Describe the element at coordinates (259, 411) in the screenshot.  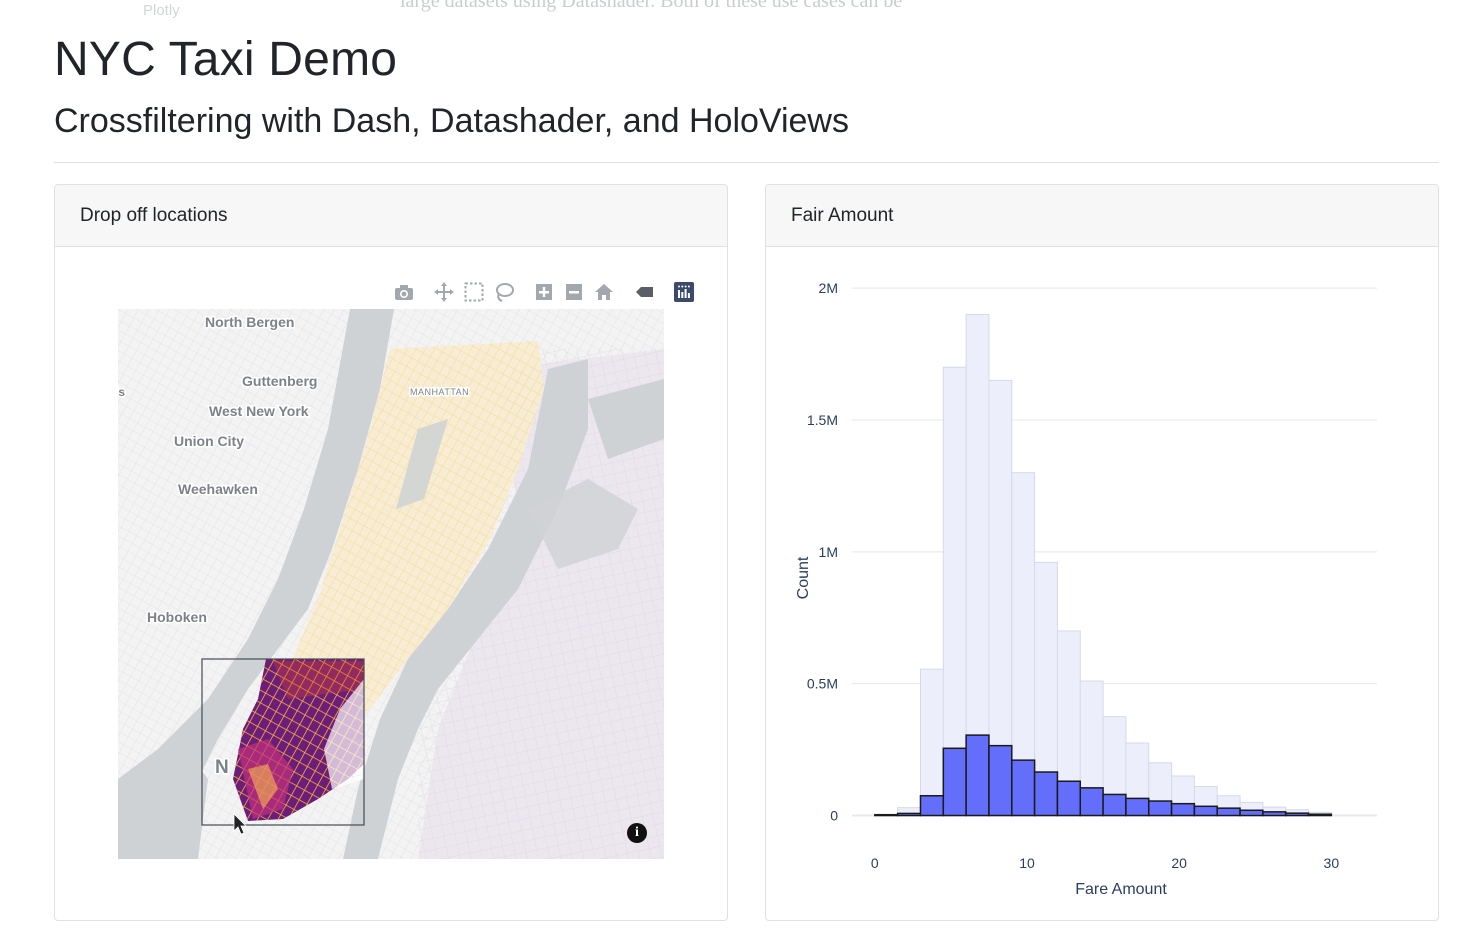
I see `label-west-new-york: West New York` at that location.